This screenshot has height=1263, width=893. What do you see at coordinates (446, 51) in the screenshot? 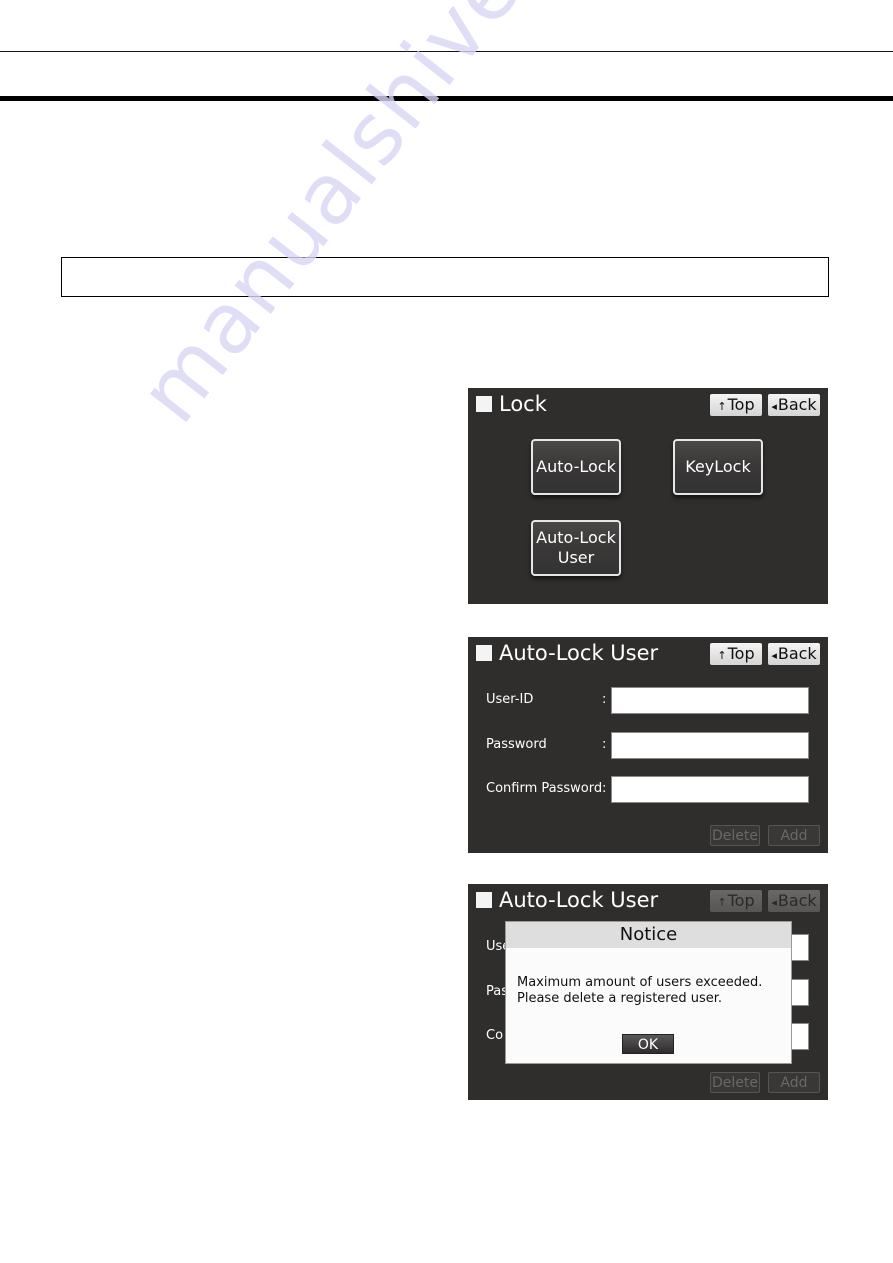
I see `header-rule-thin` at bounding box center [446, 51].